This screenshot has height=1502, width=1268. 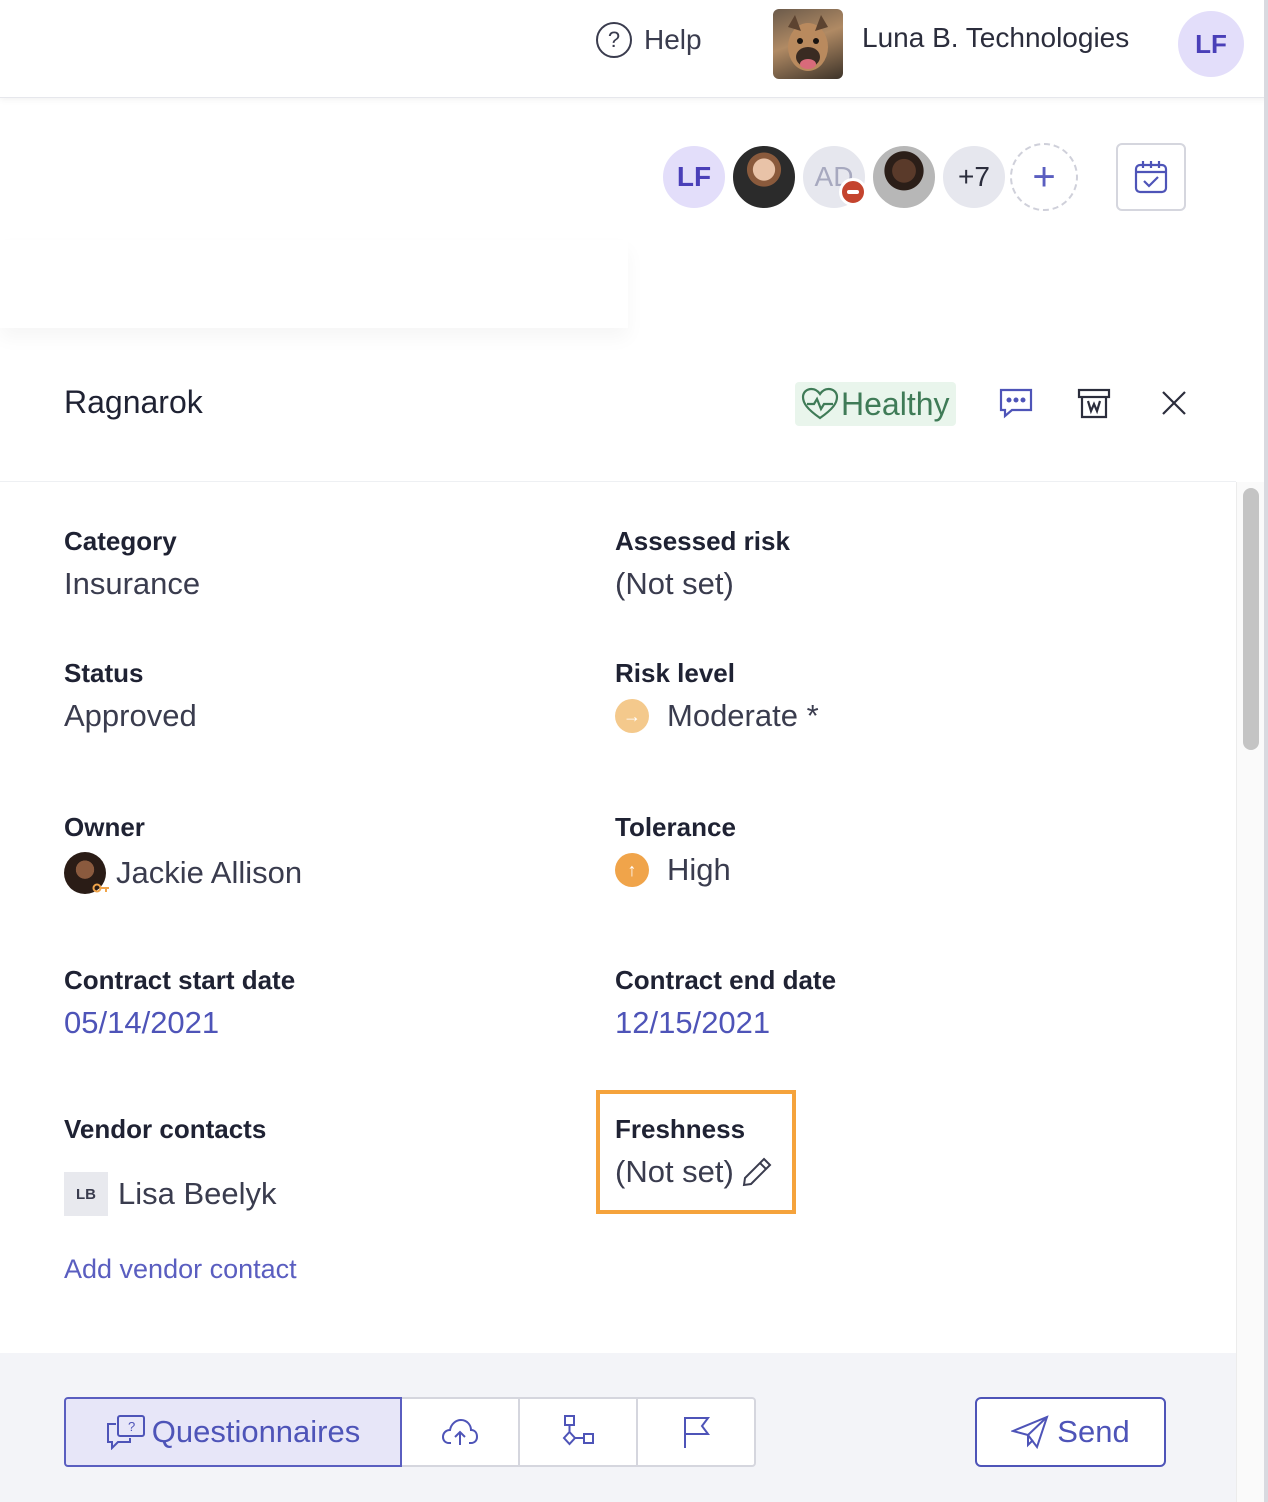 I want to click on tolerance-value: ↑ High, so click(x=673, y=870).